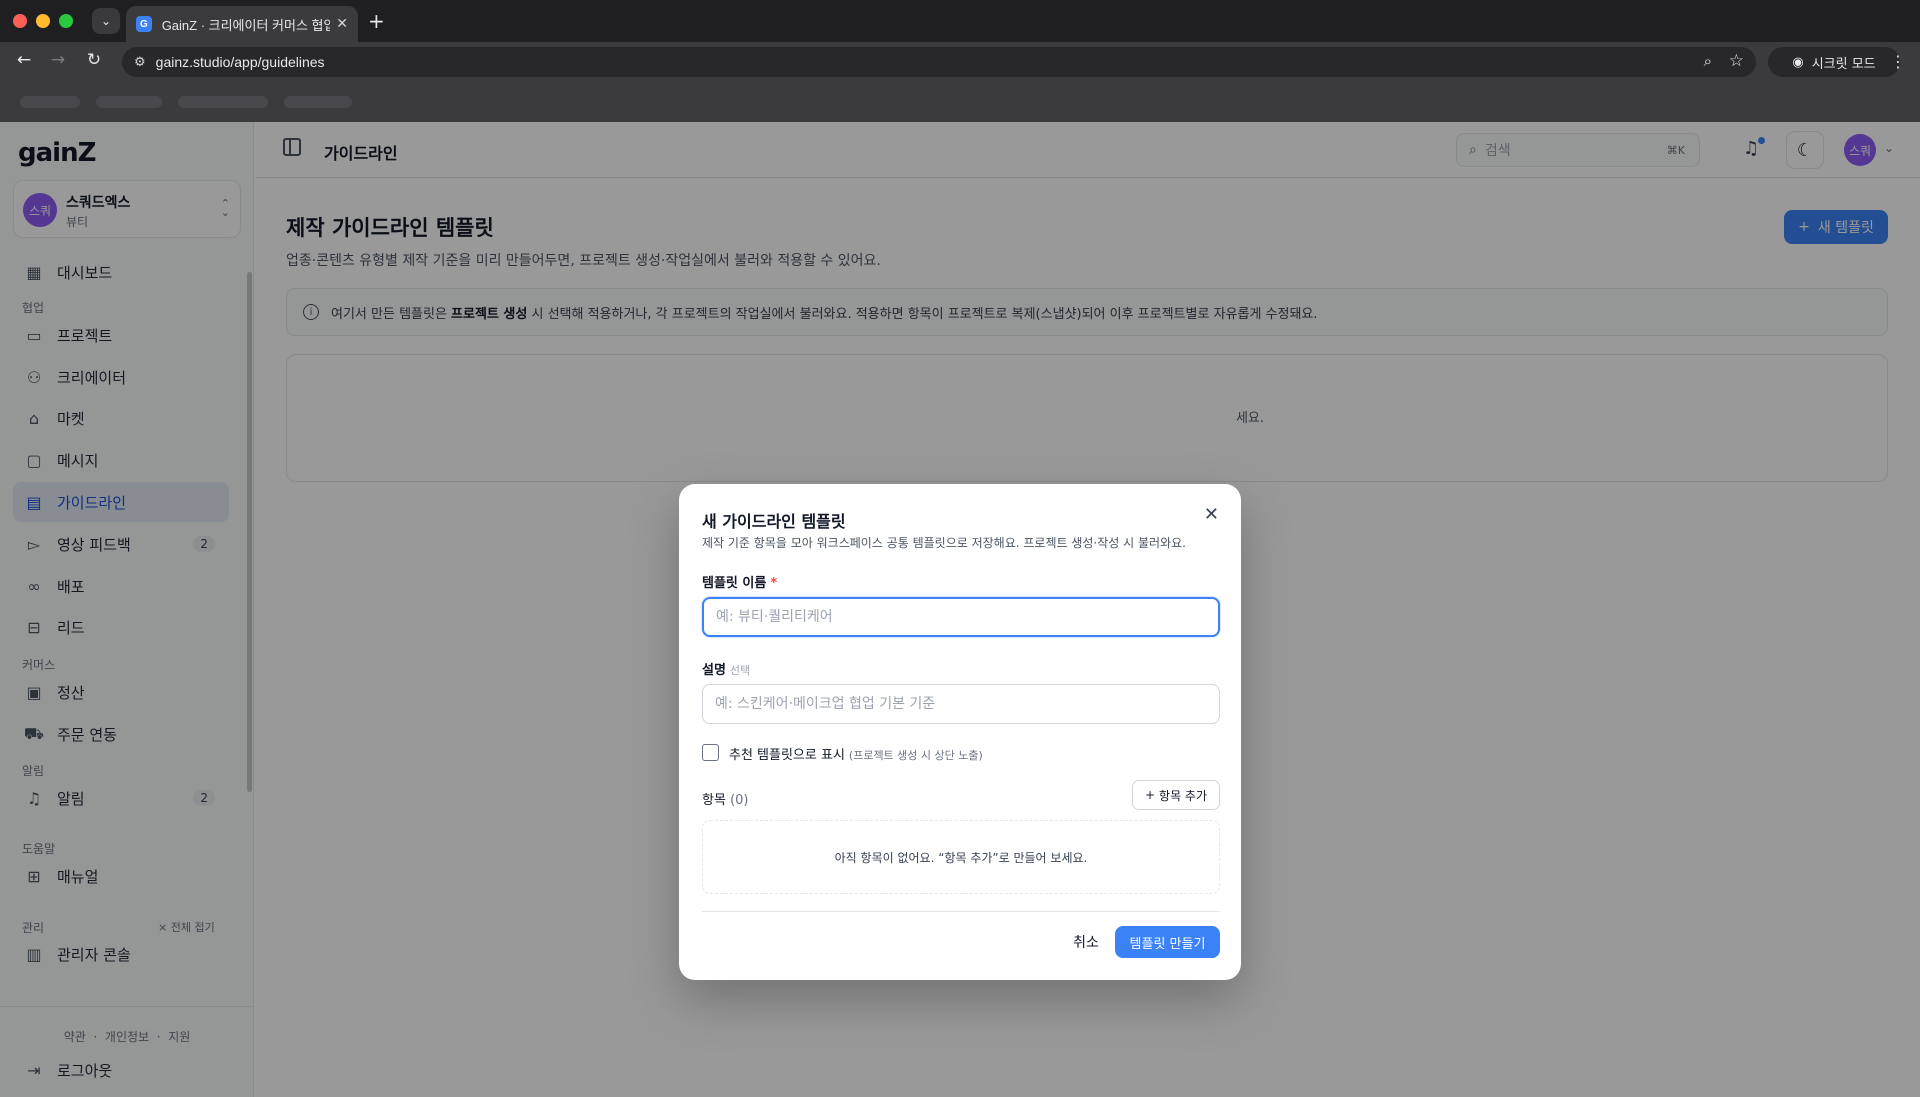 The width and height of the screenshot is (1920, 1097). Describe the element at coordinates (1843, 64) in the screenshot. I see `incognito-label: 시크릿 모드` at that location.